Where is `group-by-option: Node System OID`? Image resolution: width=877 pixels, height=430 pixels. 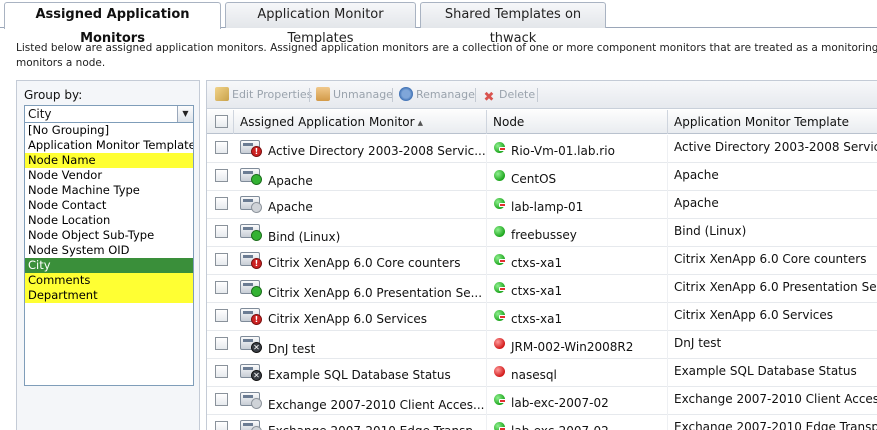
group-by-option: Node System OID is located at coordinates (109, 250).